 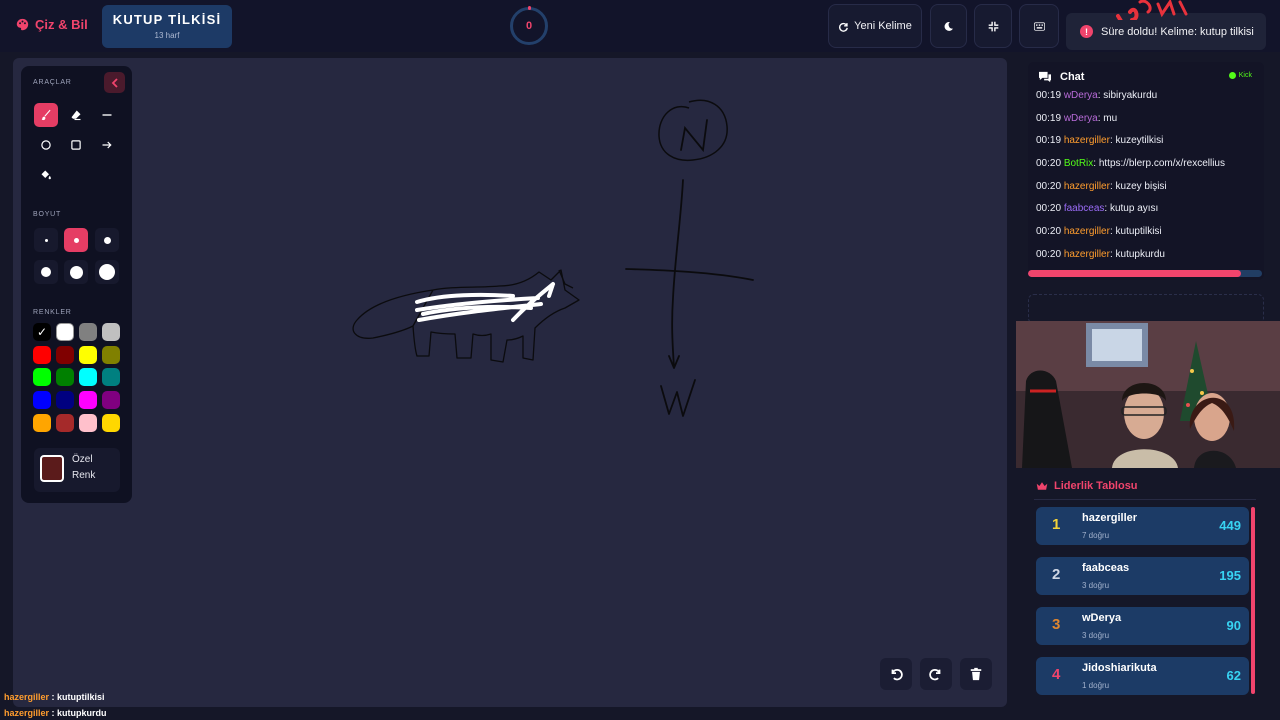 I want to click on player-score: 195, so click(x=1230, y=575).